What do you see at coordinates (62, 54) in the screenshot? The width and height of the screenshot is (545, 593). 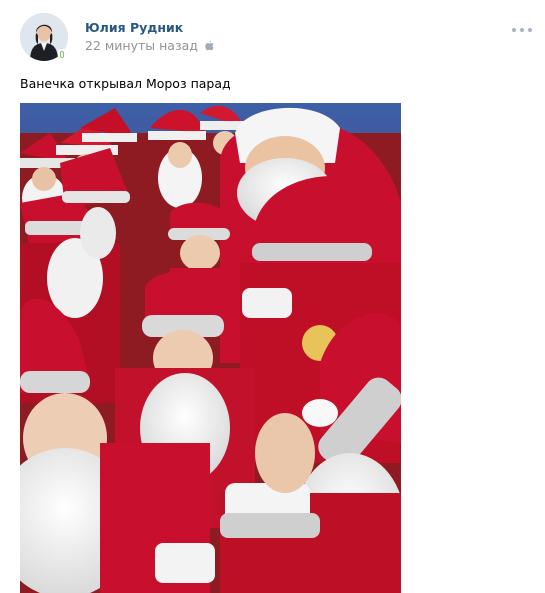 I see `mobile-online-icon` at bounding box center [62, 54].